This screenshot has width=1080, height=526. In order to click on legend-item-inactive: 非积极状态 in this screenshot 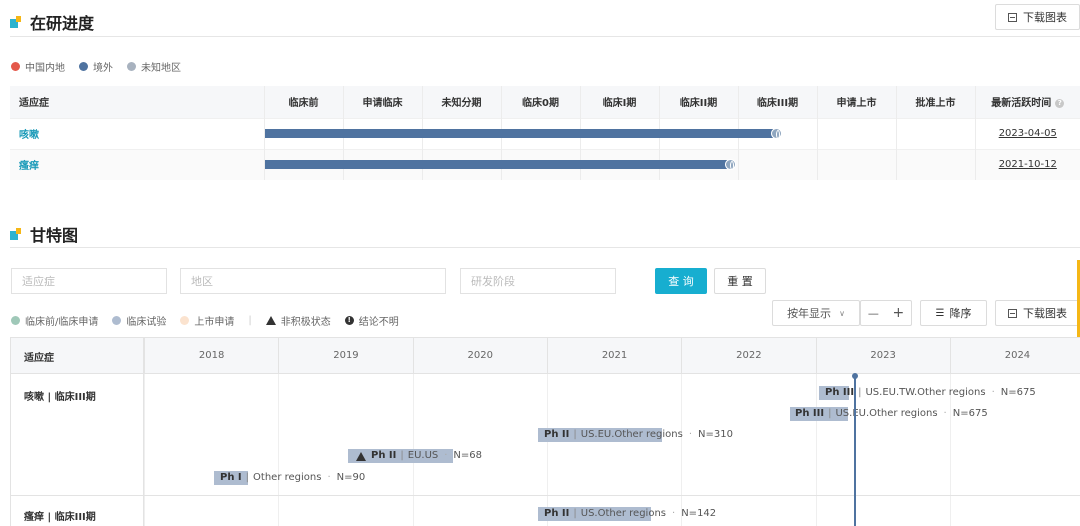, I will do `click(298, 320)`.